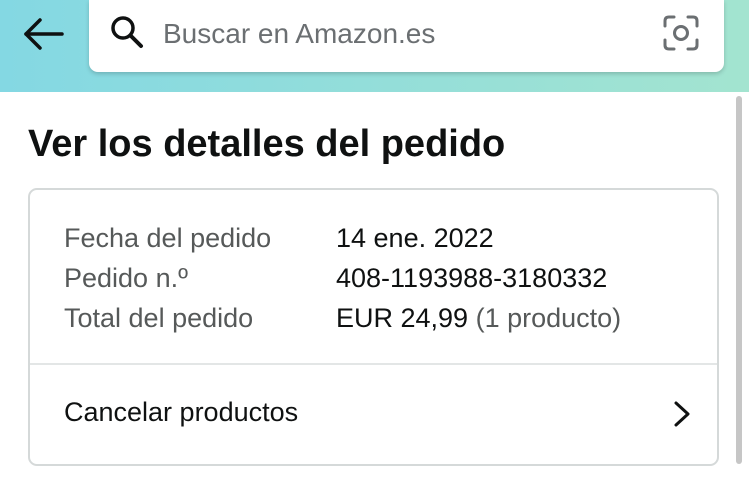 This screenshot has width=749, height=481. What do you see at coordinates (402, 318) in the screenshot?
I see `order-total-value: EUR 24,99` at bounding box center [402, 318].